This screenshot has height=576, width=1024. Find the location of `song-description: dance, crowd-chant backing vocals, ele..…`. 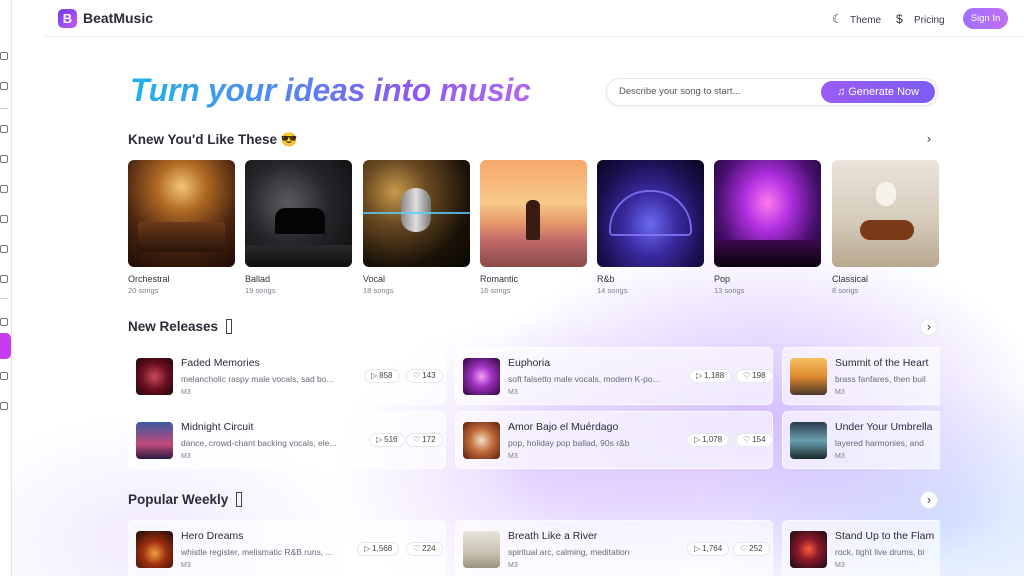

song-description: dance, crowd-chant backing vocals, ele..… is located at coordinates (259, 443).